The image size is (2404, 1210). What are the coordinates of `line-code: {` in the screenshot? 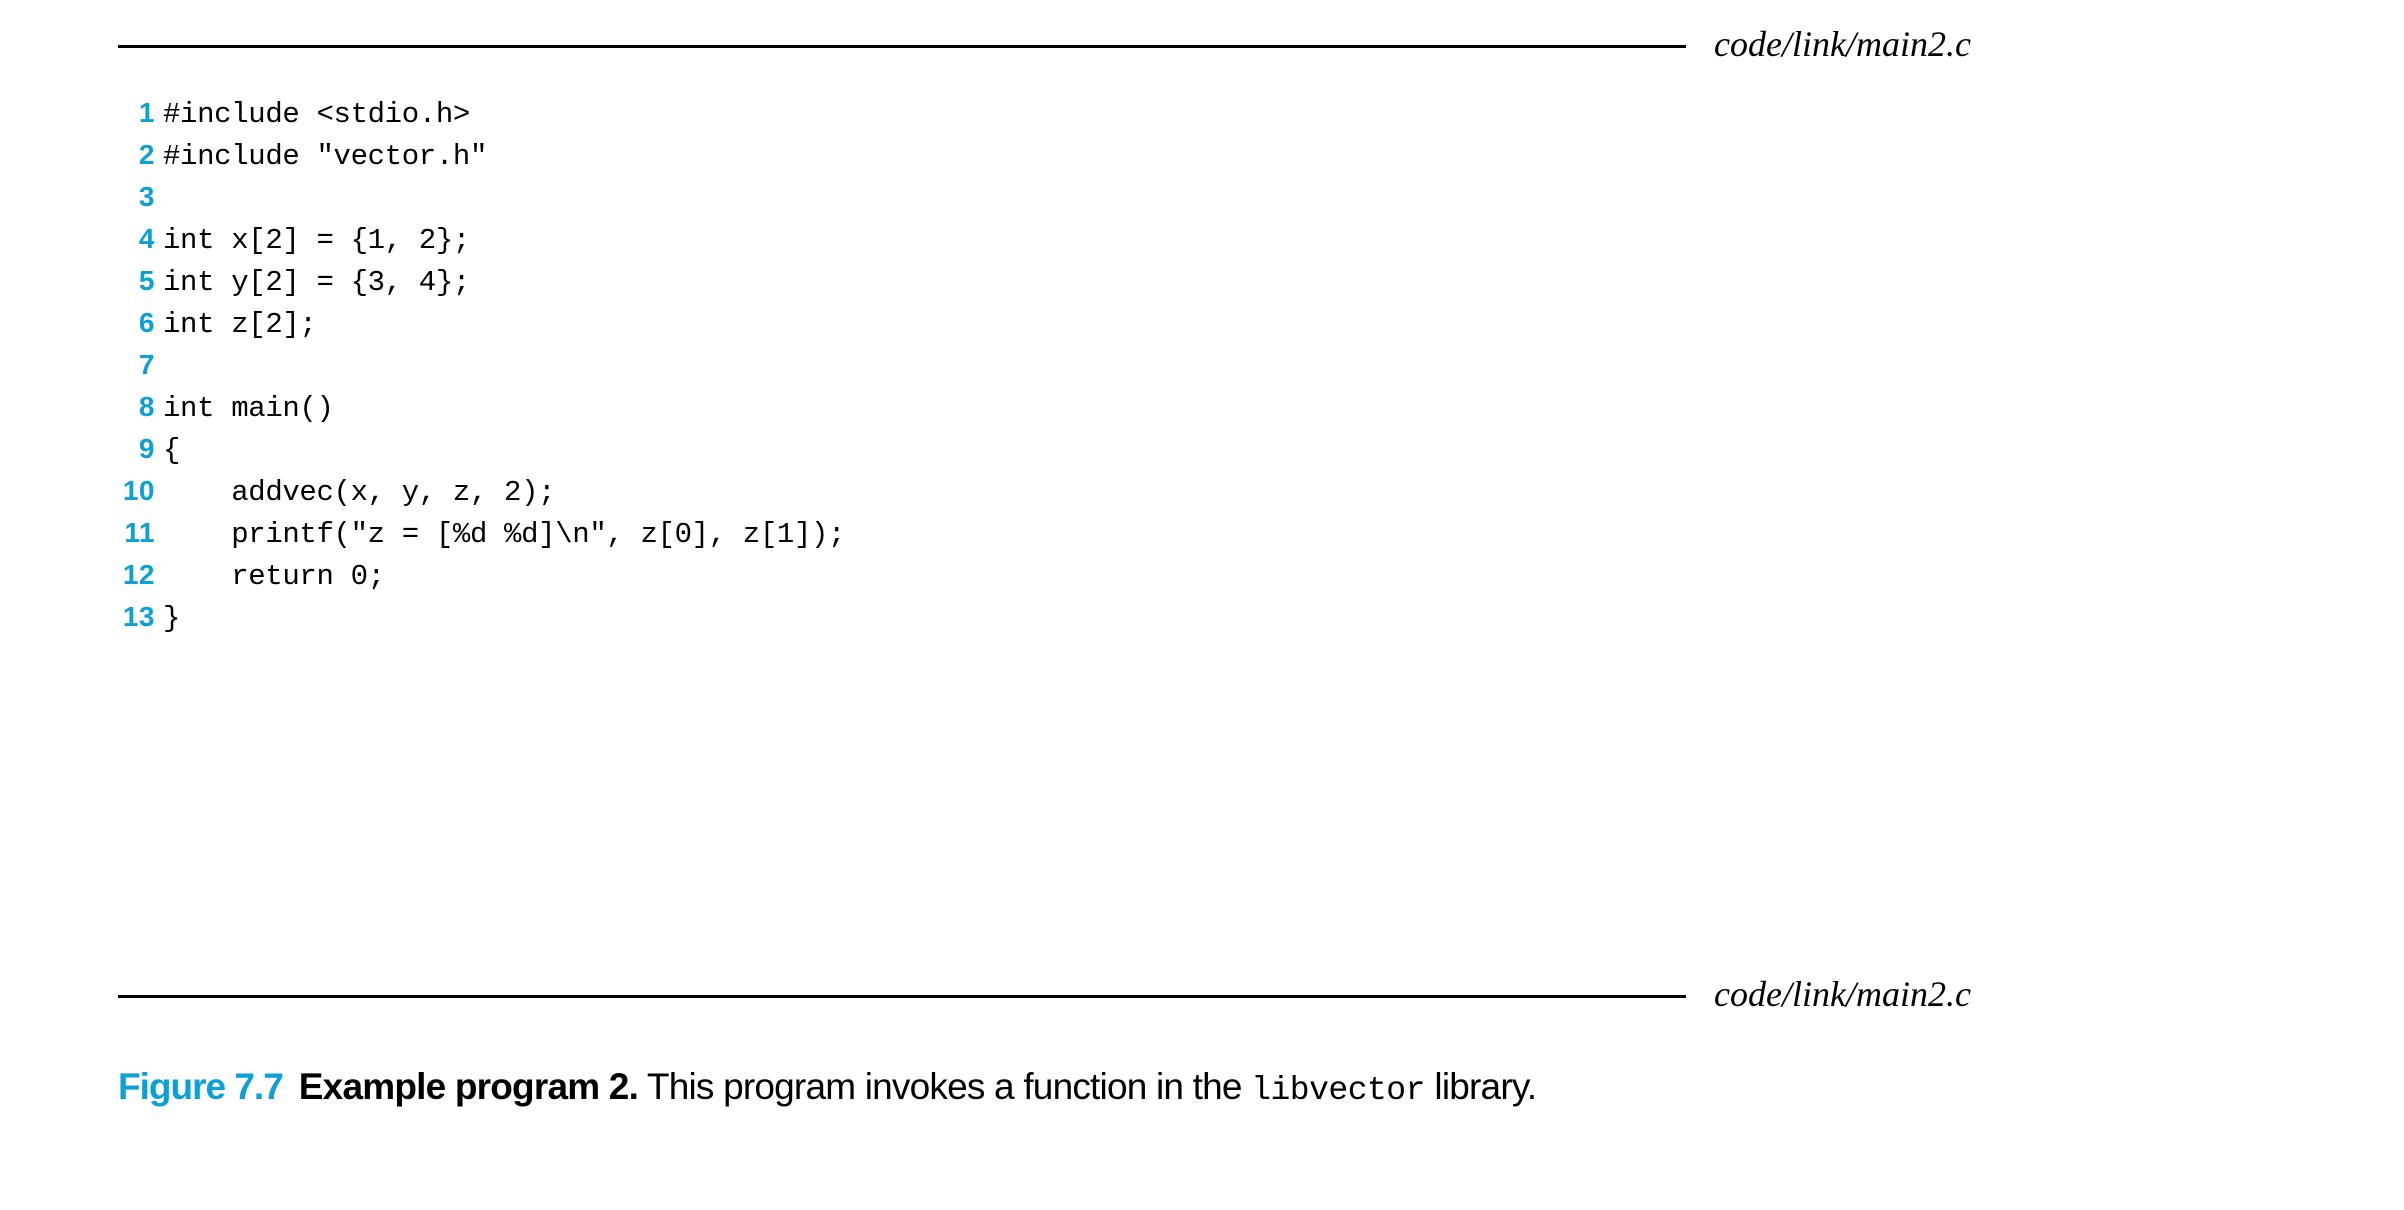 It's located at (172, 450).